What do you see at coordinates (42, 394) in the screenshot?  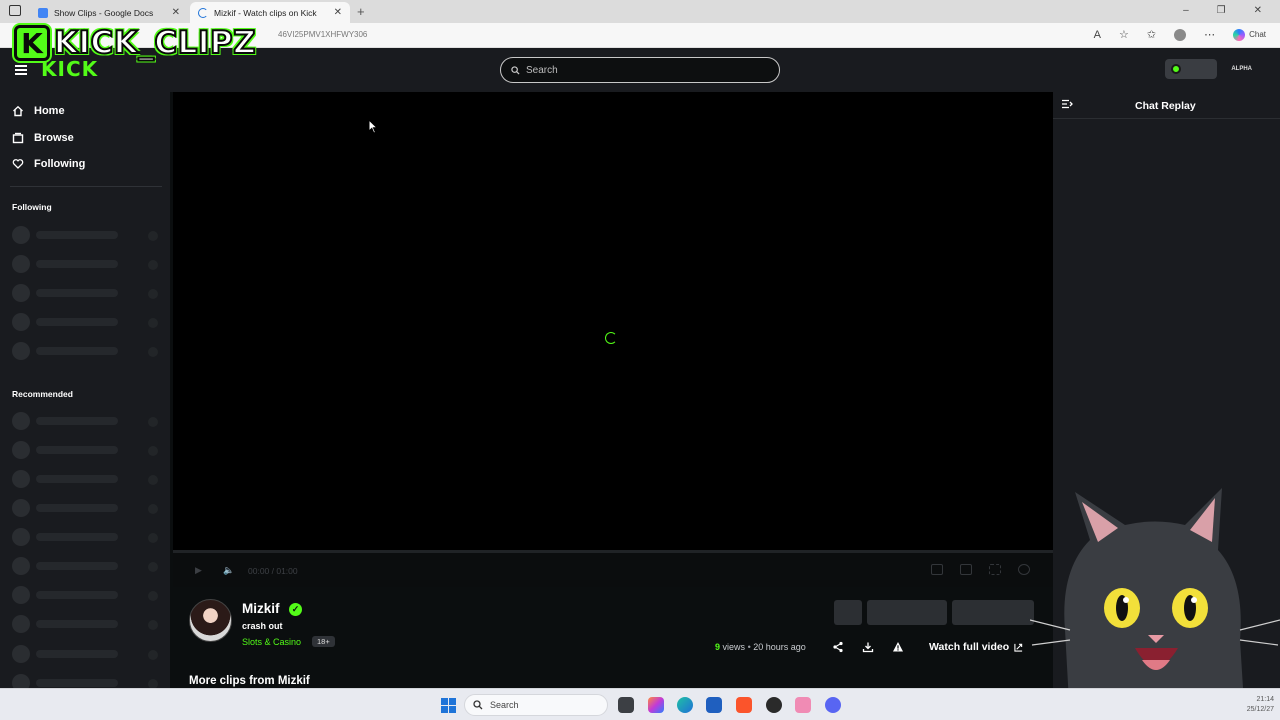 I see `recommended-heading: Recommended` at bounding box center [42, 394].